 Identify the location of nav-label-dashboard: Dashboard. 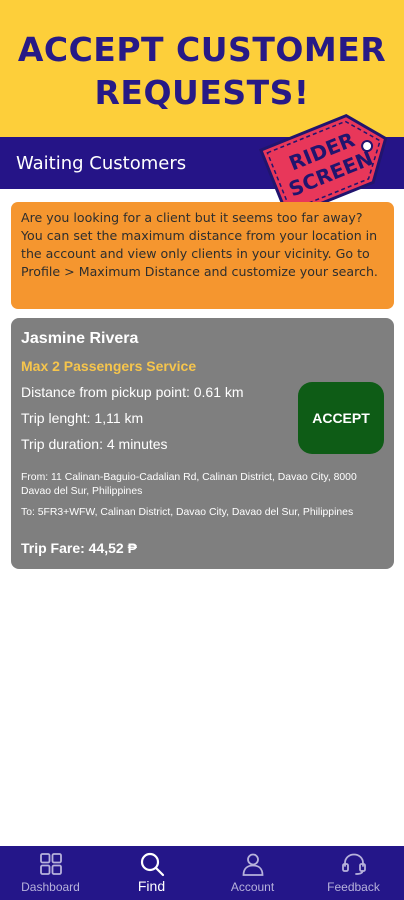
(50, 887).